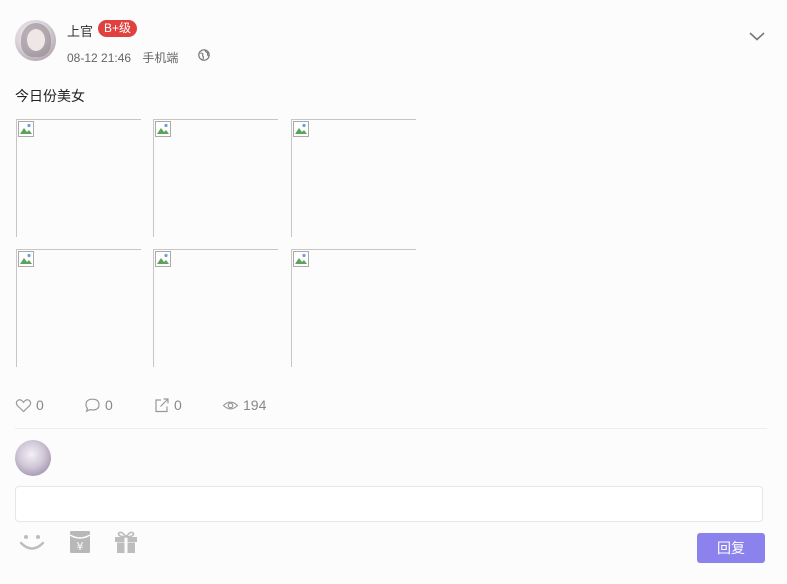 The image size is (787, 584). I want to click on post-text: 今日份美女, so click(50, 96).